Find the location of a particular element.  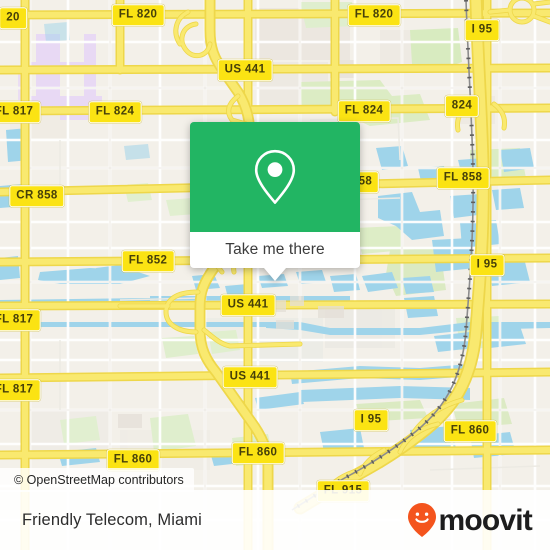

moovit-wordmark: moovit is located at coordinates (485, 520).